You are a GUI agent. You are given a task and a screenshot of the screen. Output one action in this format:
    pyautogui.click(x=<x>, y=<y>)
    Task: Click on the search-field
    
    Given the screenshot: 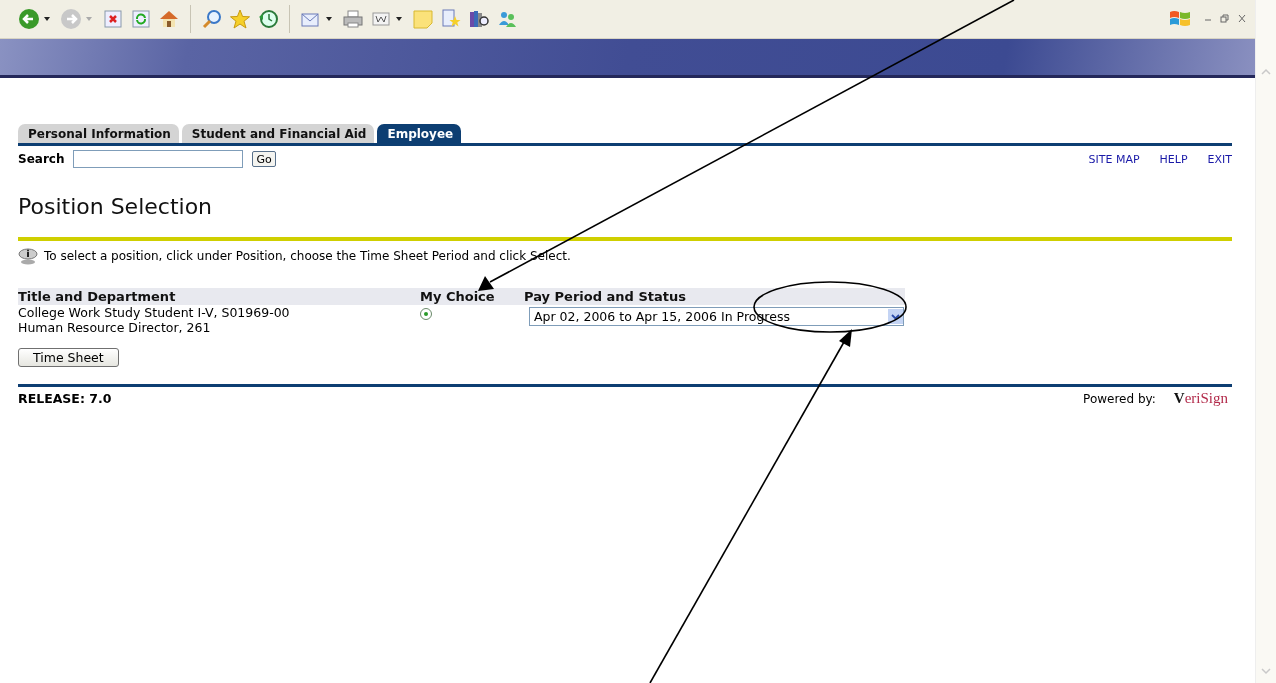 What is the action you would take?
    pyautogui.click(x=158, y=159)
    